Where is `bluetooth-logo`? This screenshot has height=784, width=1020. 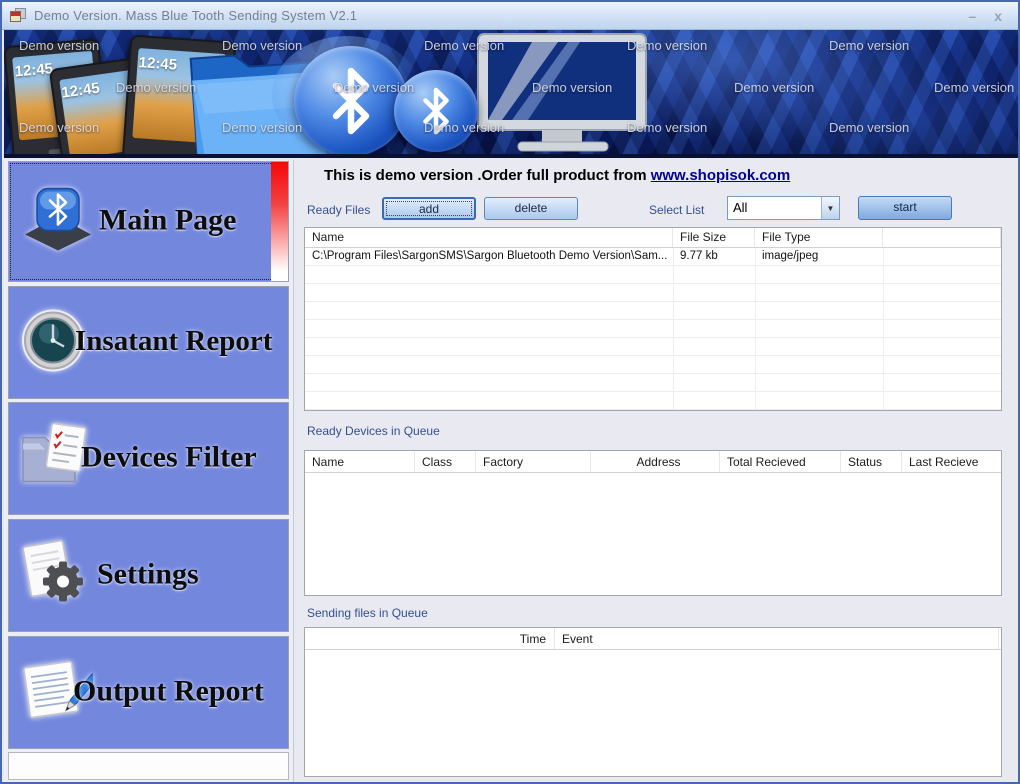 bluetooth-logo is located at coordinates (351, 100).